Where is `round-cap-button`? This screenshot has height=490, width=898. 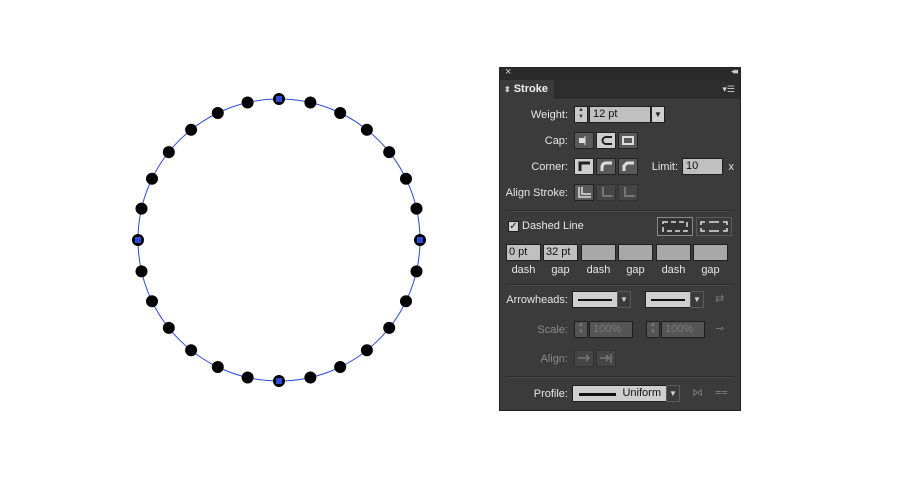 round-cap-button is located at coordinates (606, 140).